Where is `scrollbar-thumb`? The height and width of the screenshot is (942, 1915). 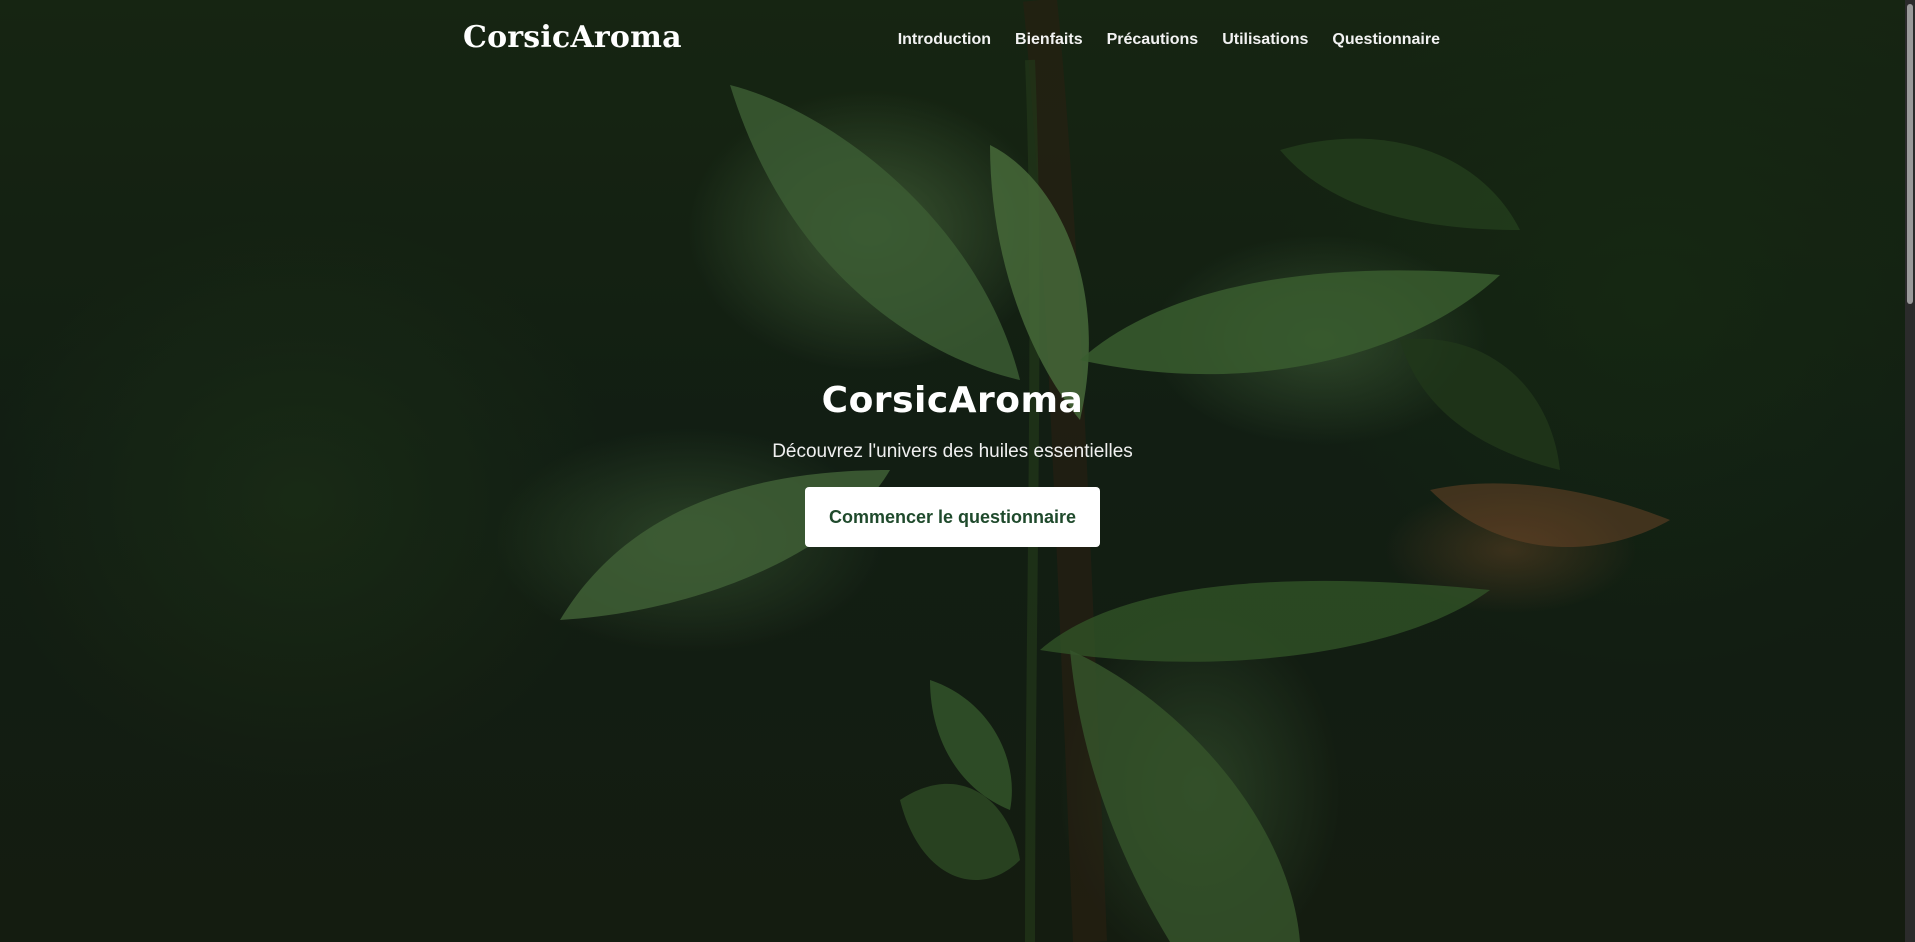 scrollbar-thumb is located at coordinates (1910, 154).